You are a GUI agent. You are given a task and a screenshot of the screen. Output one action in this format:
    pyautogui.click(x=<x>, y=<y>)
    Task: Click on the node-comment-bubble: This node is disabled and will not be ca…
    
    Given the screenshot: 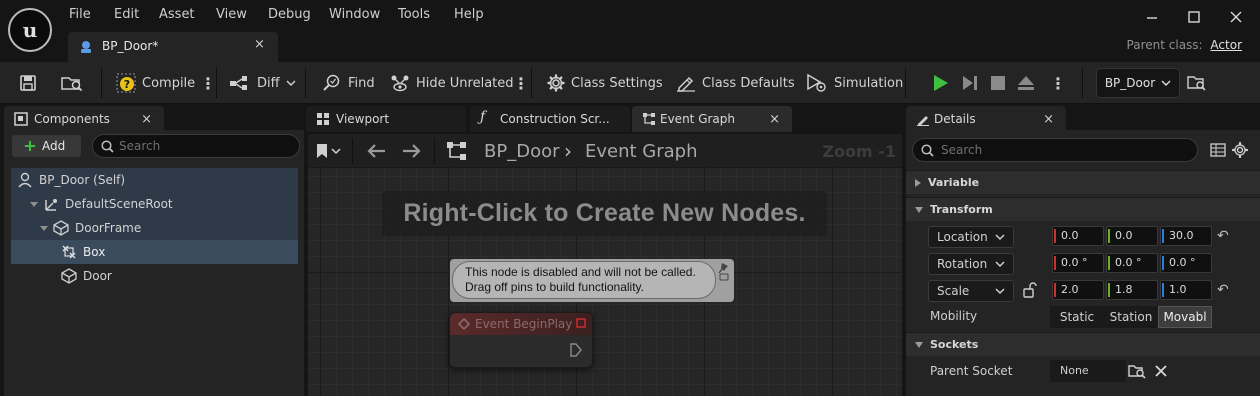 What is the action you would take?
    pyautogui.click(x=592, y=280)
    